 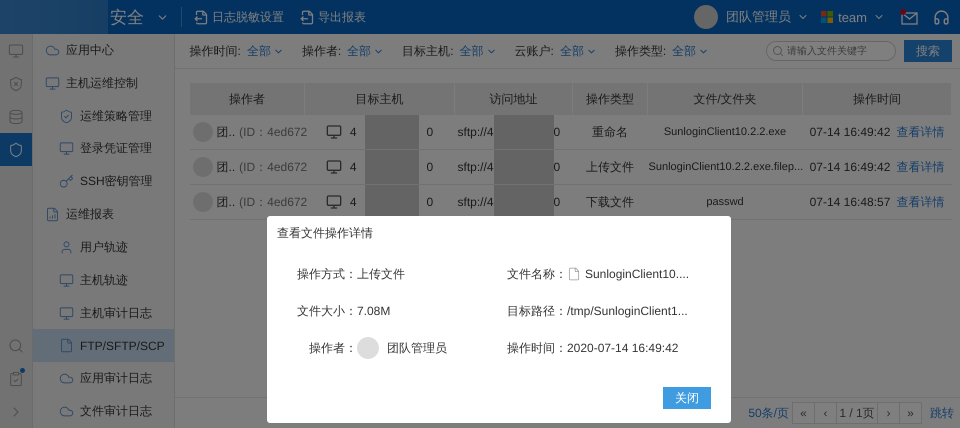 I want to click on sidebar-item: SSH密钥管理, so click(x=103, y=181).